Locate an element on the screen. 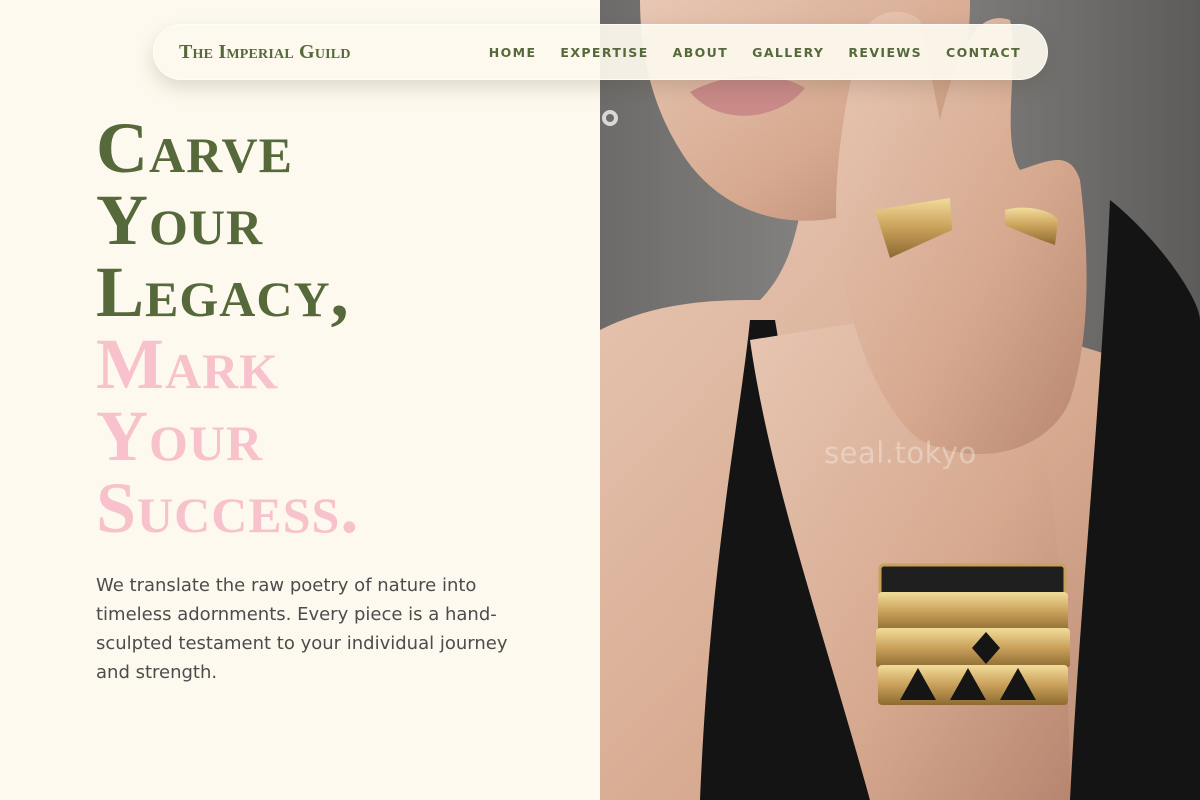 This screenshot has width=1200, height=800. nav-about: ABOUT is located at coordinates (701, 52).